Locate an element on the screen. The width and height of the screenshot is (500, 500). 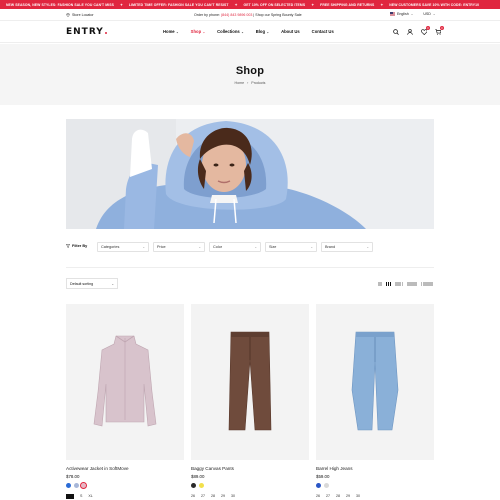
sorting-dropdown: Default sorting ⌄ is located at coordinates (92, 283).